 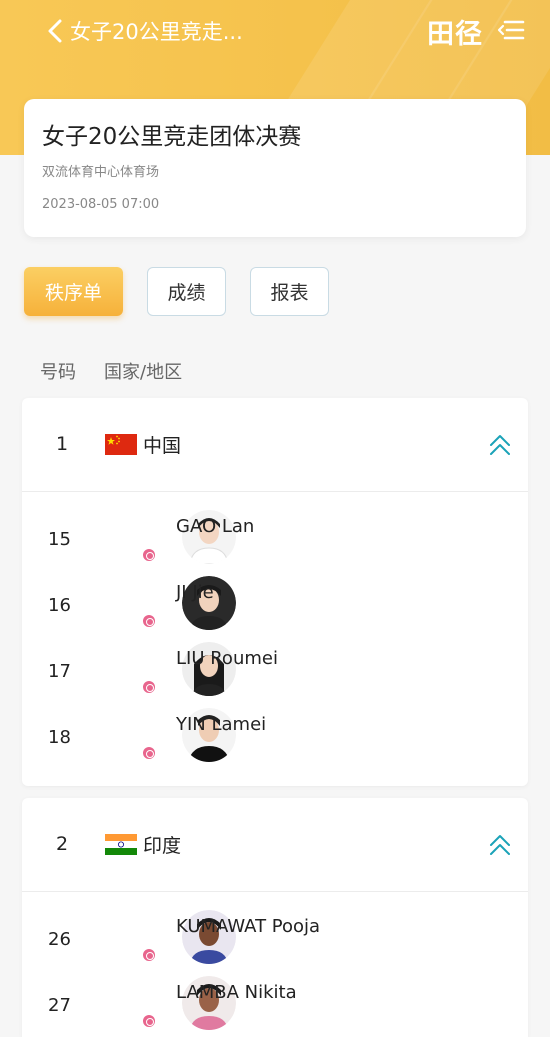 I want to click on back-button, so click(x=55, y=31).